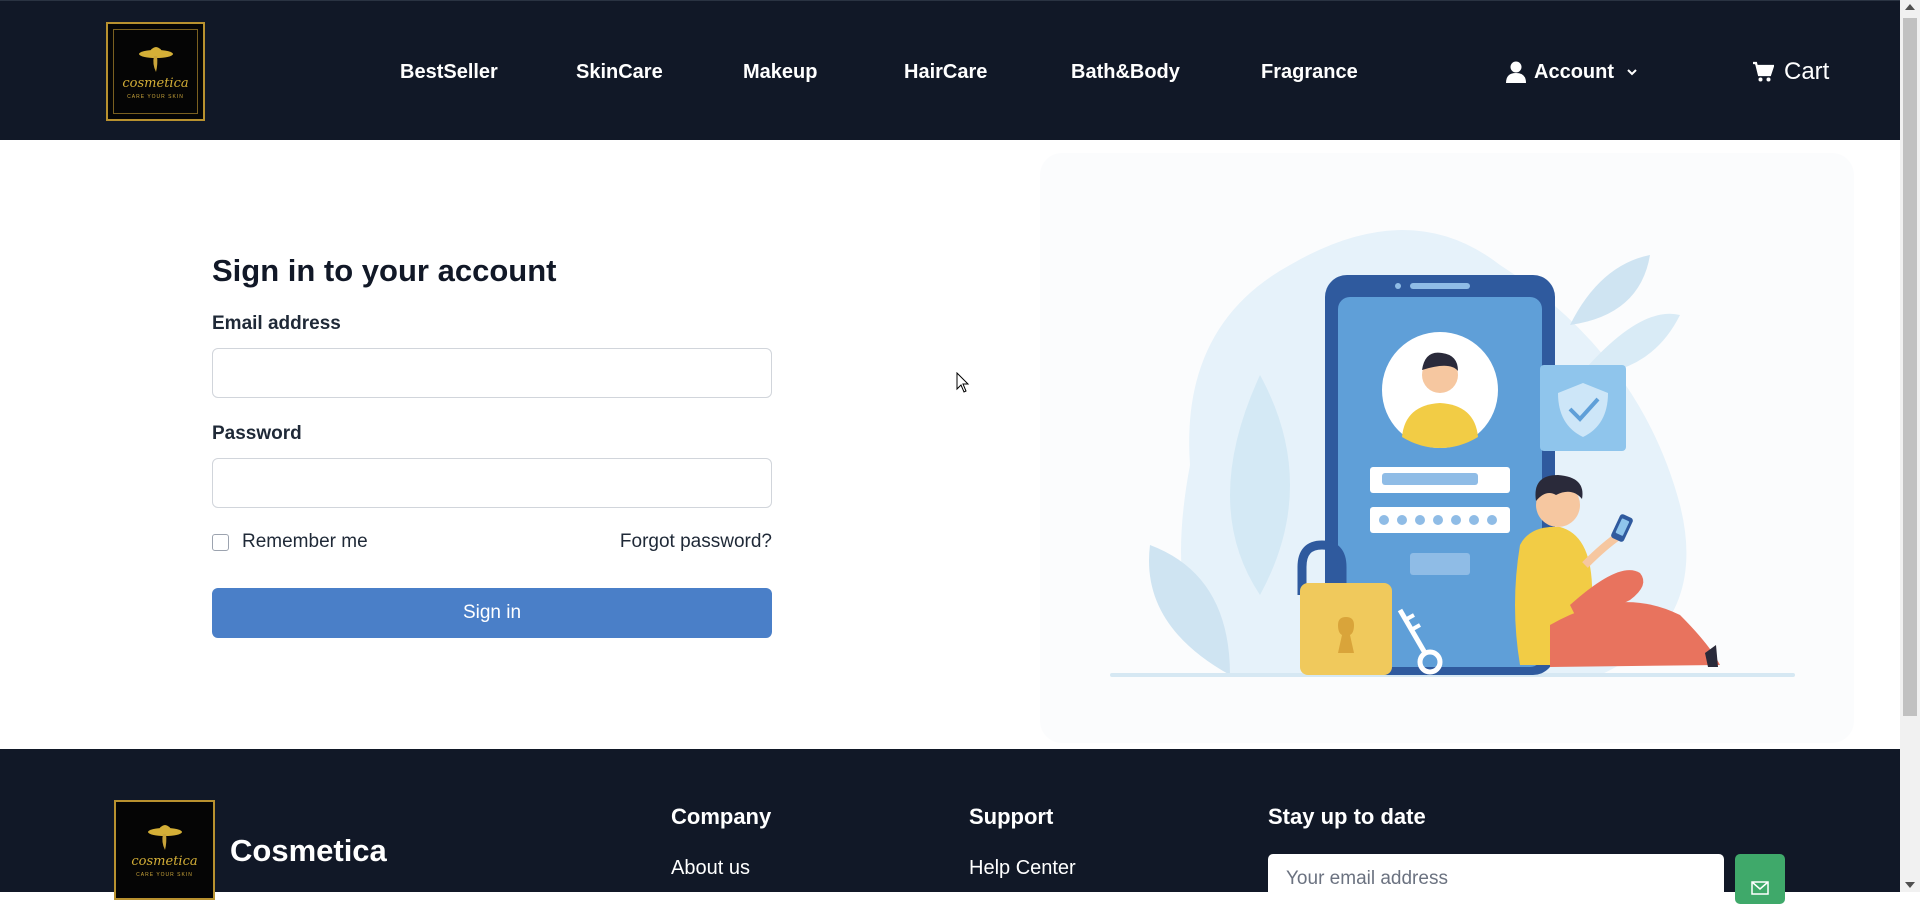 The height and width of the screenshot is (904, 1920). What do you see at coordinates (963, 382) in the screenshot?
I see `mouse-cursor-icon` at bounding box center [963, 382].